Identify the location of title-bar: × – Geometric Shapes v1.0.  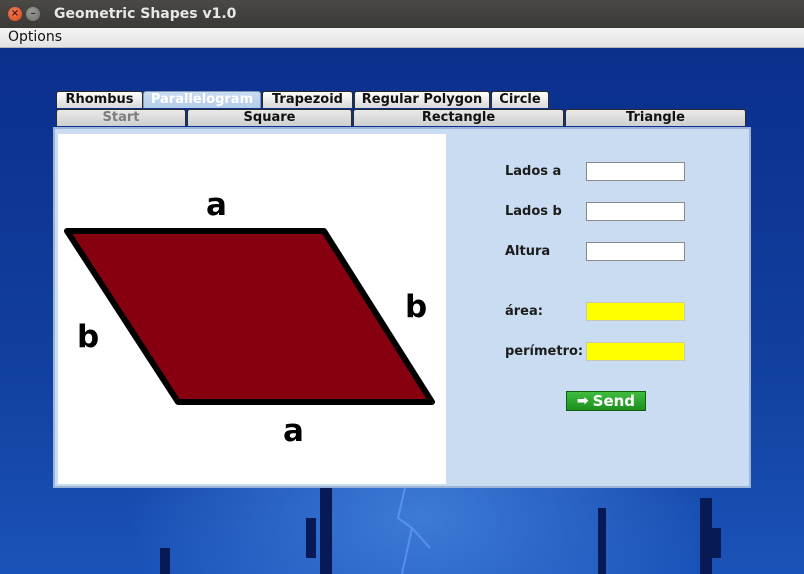
(402, 14).